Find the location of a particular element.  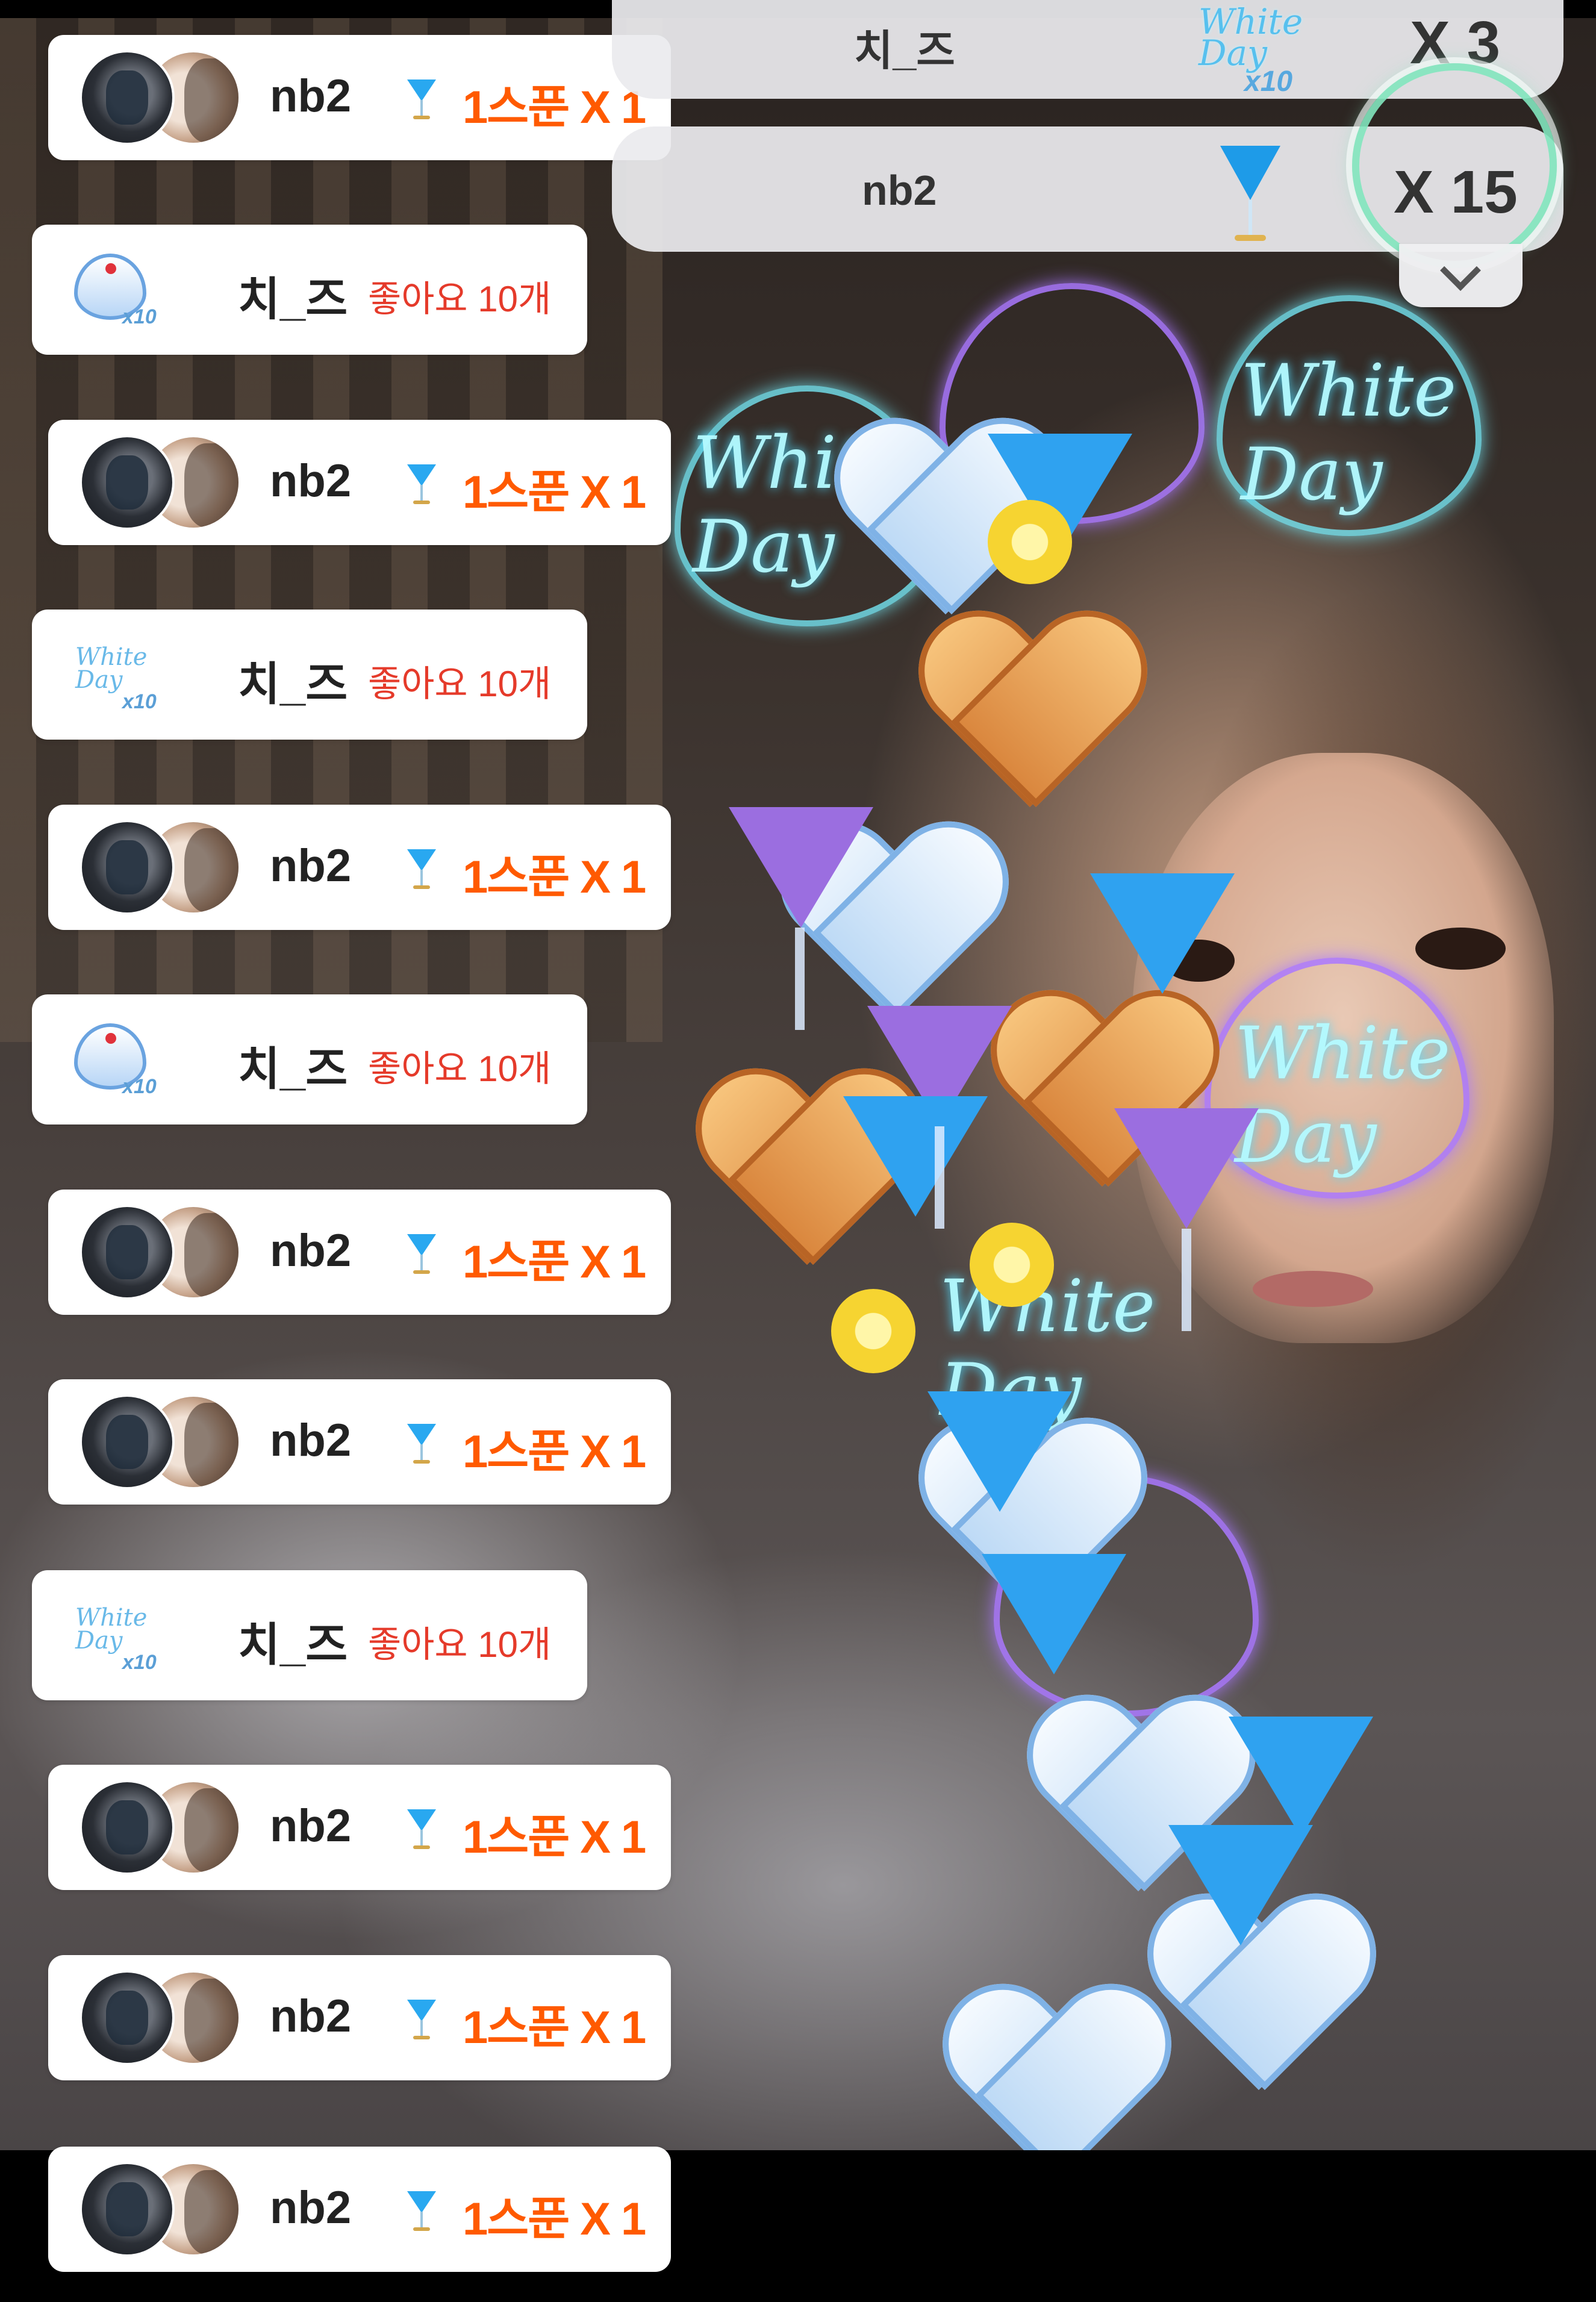

ranking-nickname: nb2 is located at coordinates (899, 190).